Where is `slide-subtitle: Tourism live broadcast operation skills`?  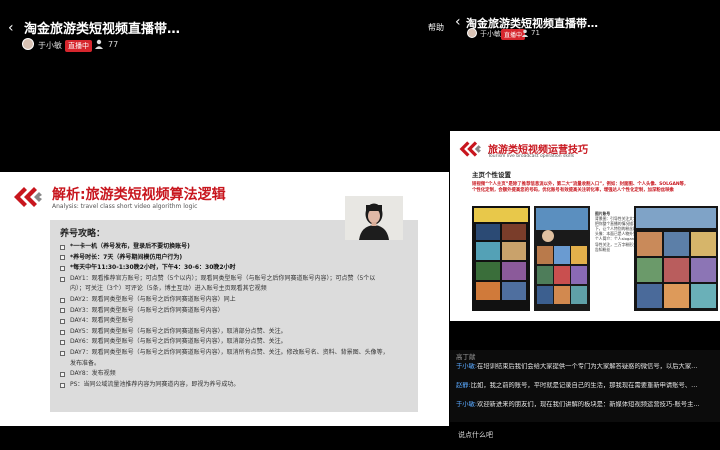 slide-subtitle: Tourism live broadcast operation skills is located at coordinates (531, 156).